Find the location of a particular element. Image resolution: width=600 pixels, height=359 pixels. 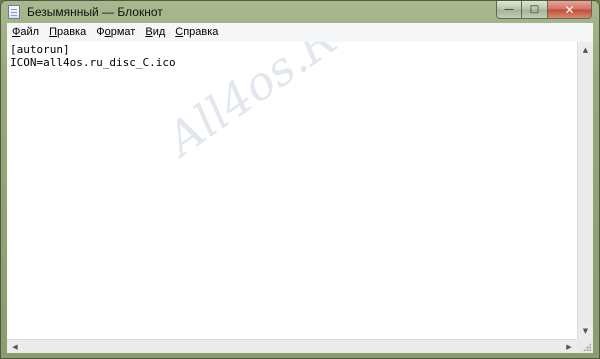

menu-help: Справка is located at coordinates (196, 32).